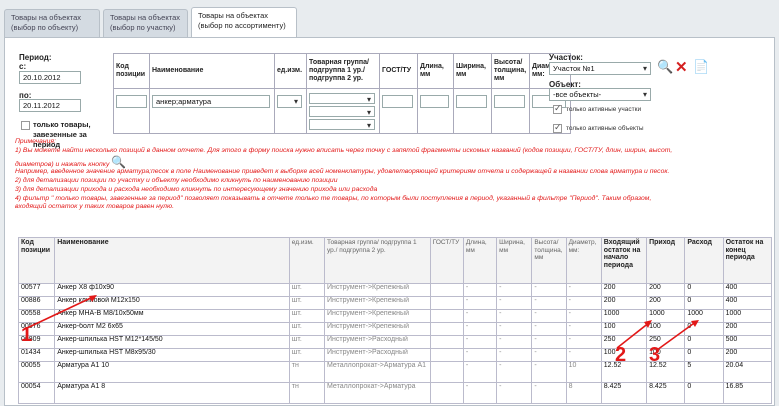  I want to click on col-expense: Расход, so click(704, 260).